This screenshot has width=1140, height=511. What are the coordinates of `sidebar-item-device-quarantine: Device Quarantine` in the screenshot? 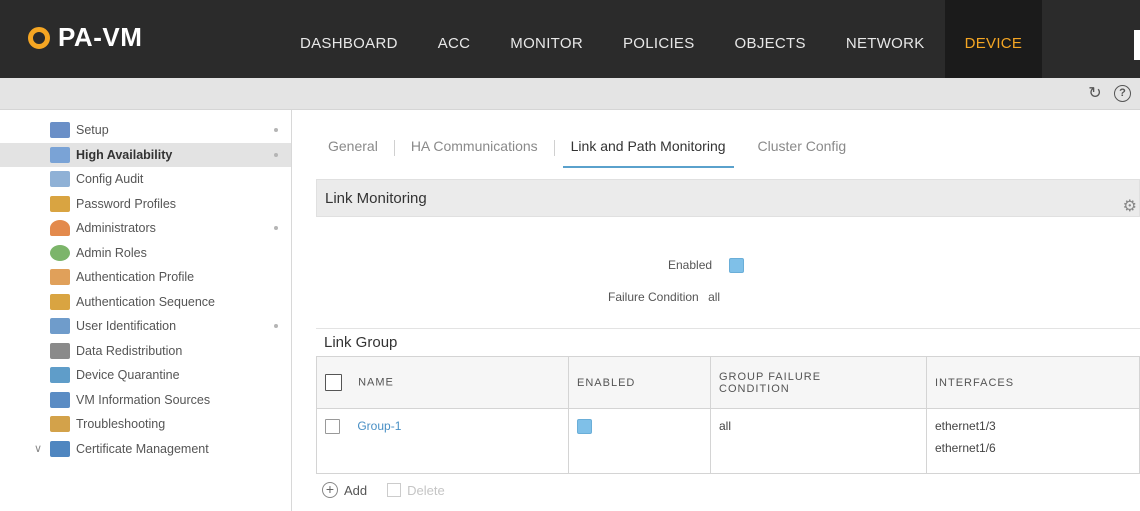 It's located at (145, 375).